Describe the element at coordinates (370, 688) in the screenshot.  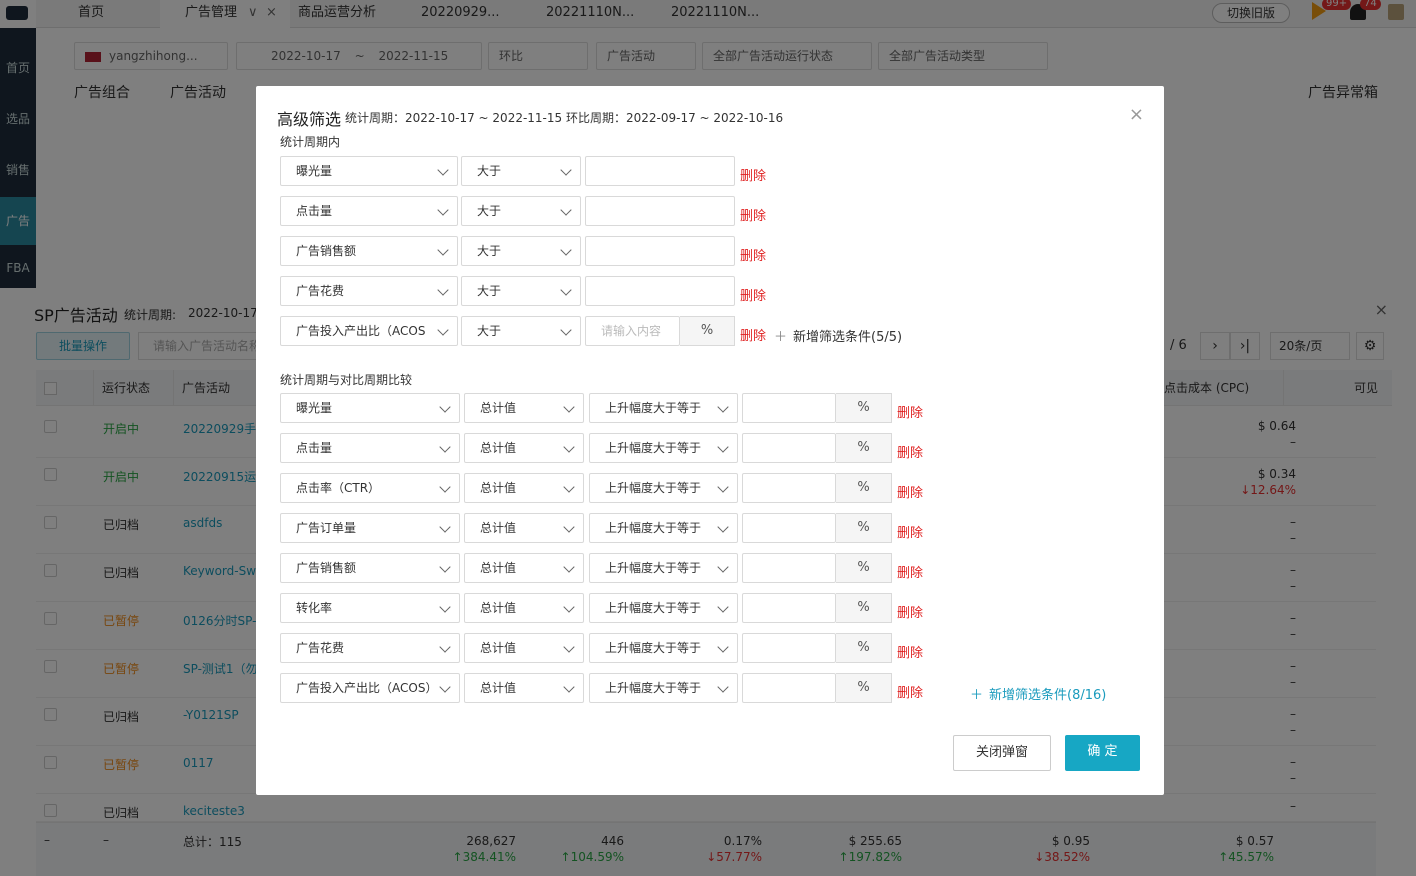
I see `metric-select: 广告投入产出比（ACOS）` at that location.